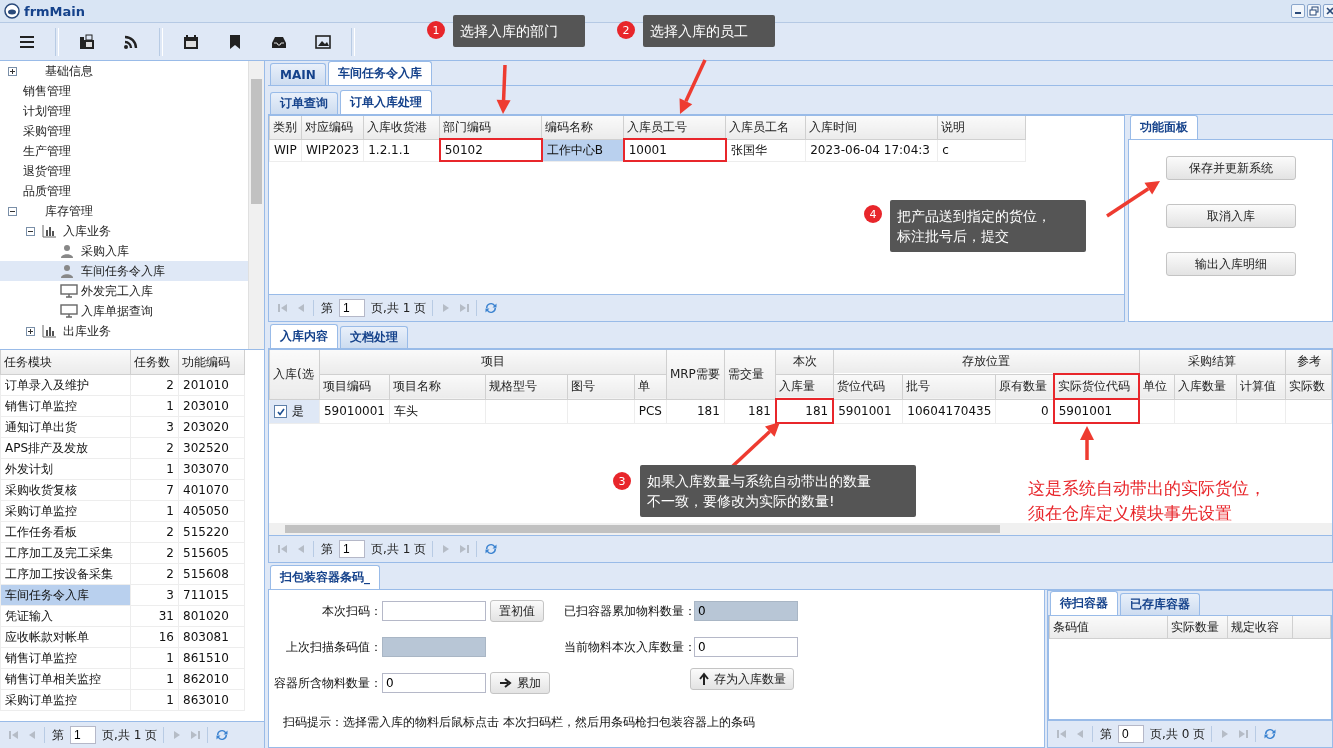 The height and width of the screenshot is (748, 1333). What do you see at coordinates (211, 511) in the screenshot?
I see `table-cell: 405050` at bounding box center [211, 511].